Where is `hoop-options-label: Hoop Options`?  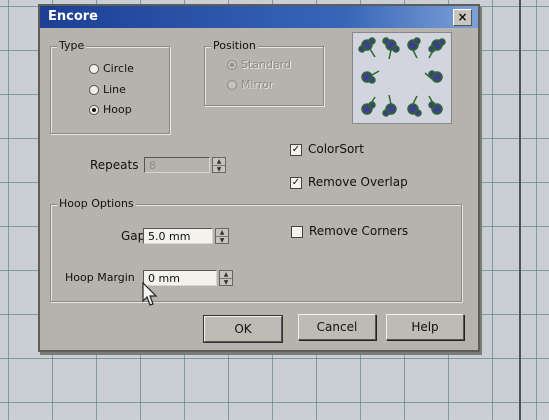
hoop-options-label: Hoop Options is located at coordinates (96, 203).